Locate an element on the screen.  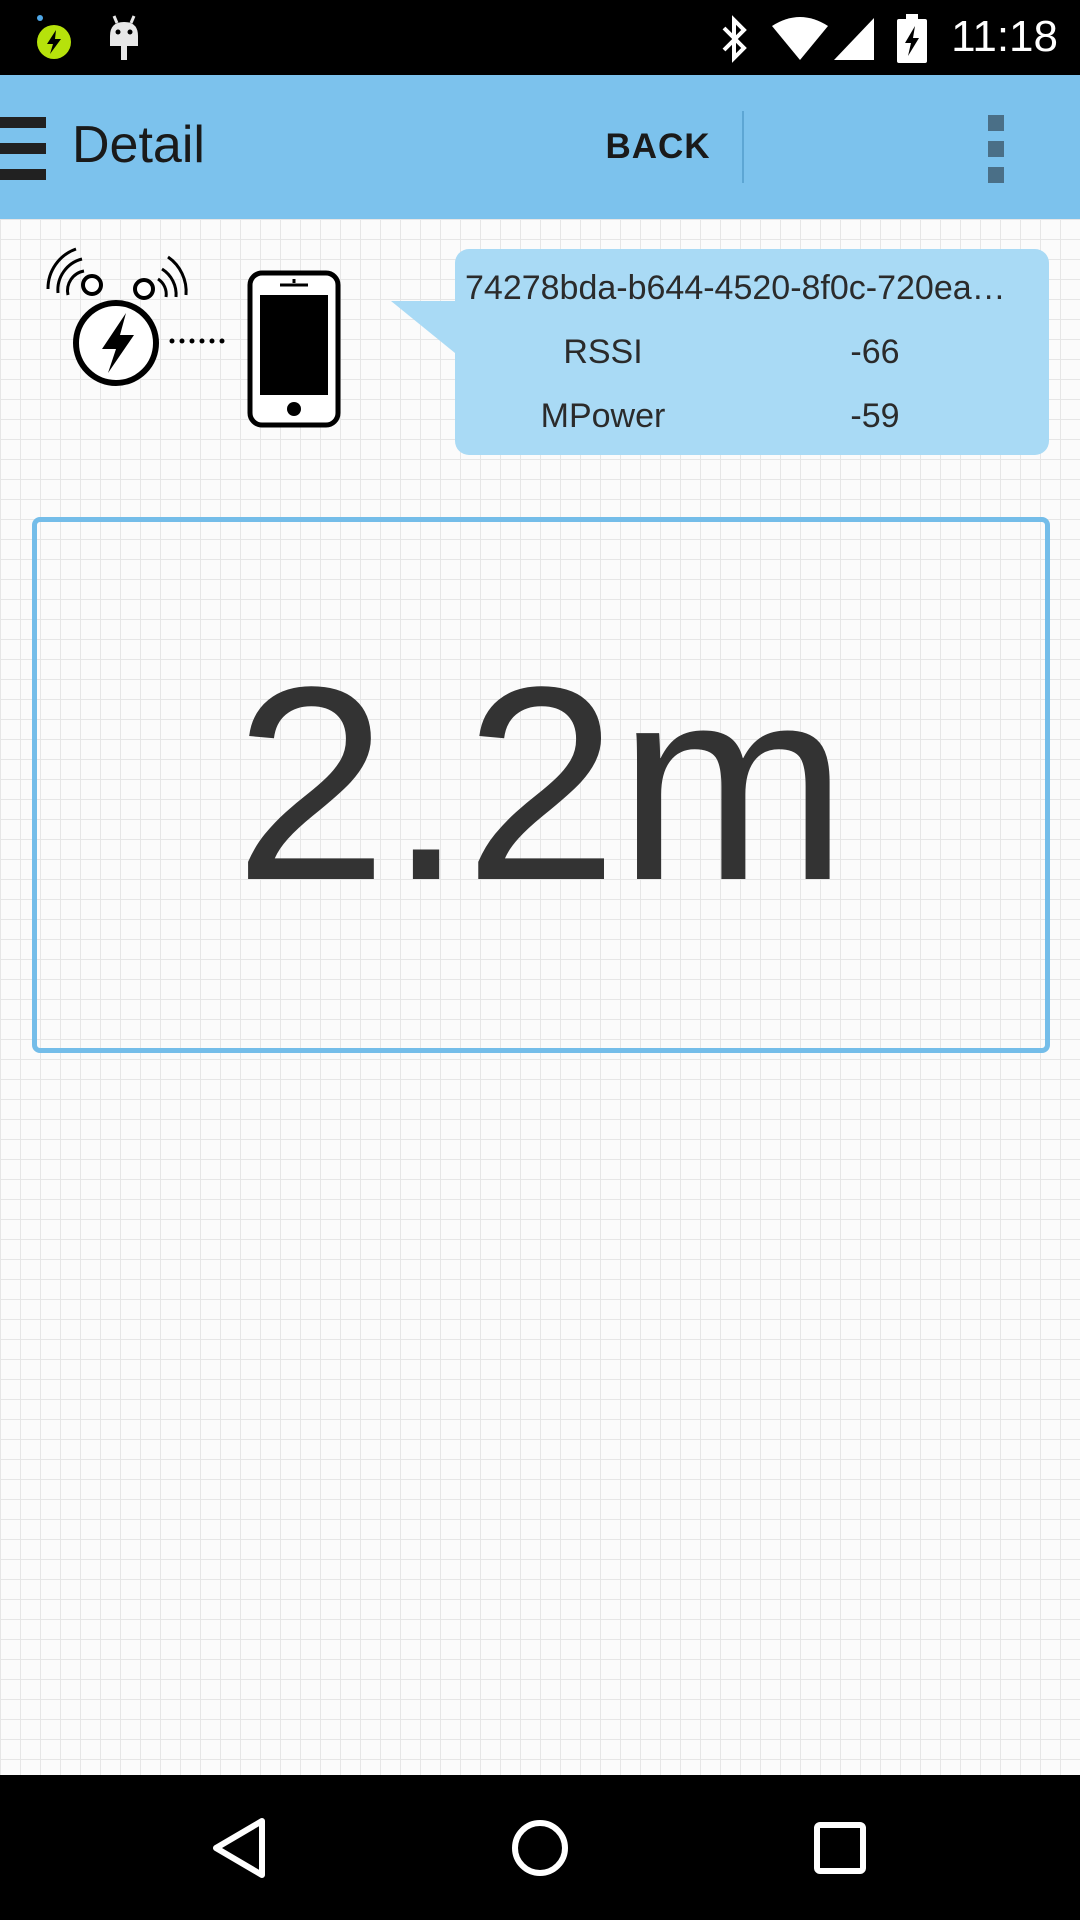
back-triangle-icon is located at coordinates (241, 1848).